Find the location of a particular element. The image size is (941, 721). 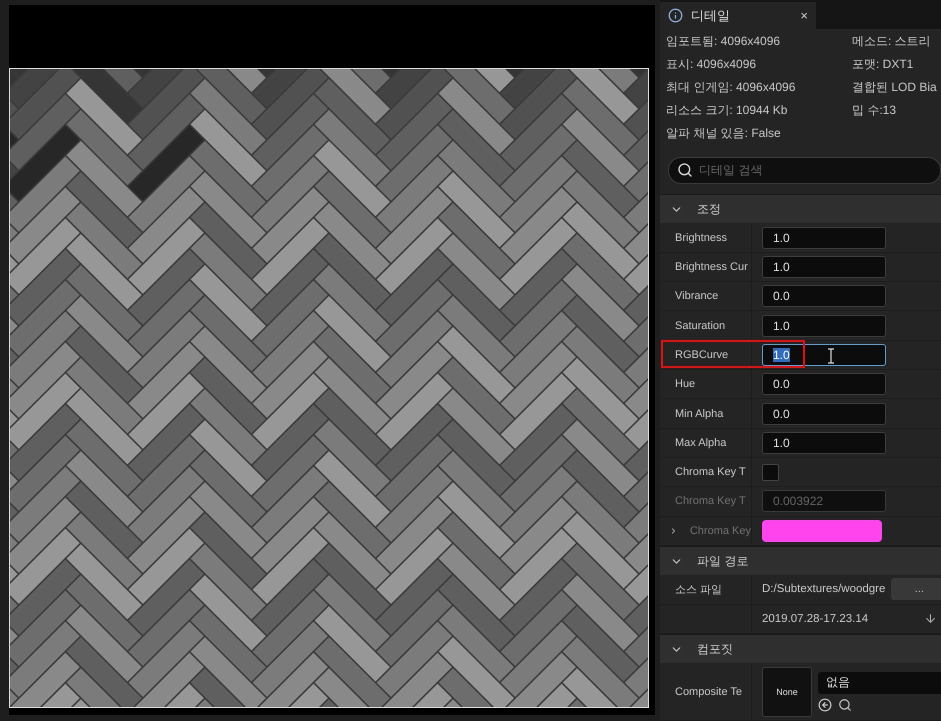

download-arrow-icon is located at coordinates (930, 619).